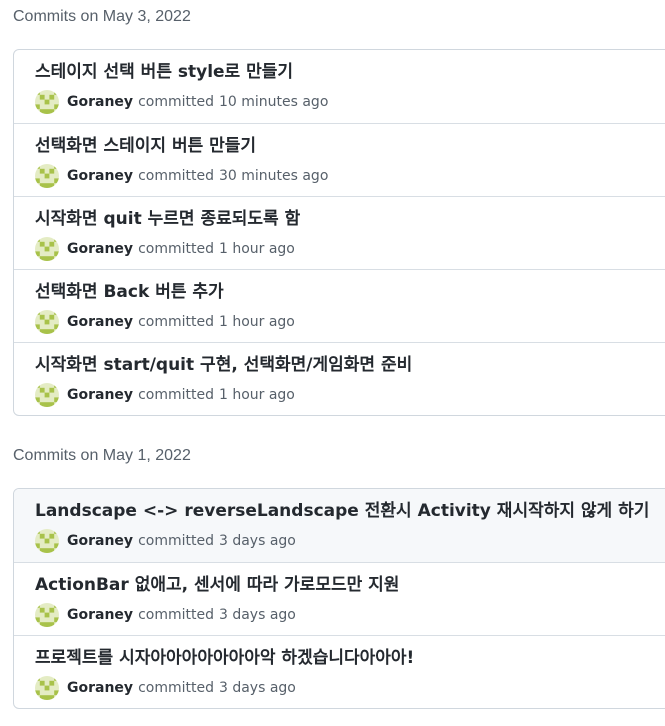 The height and width of the screenshot is (726, 665). What do you see at coordinates (224, 658) in the screenshot?
I see `commit-message-link: 프로젝트를 시자아아아아아아아악 하겠습니다아아아!` at bounding box center [224, 658].